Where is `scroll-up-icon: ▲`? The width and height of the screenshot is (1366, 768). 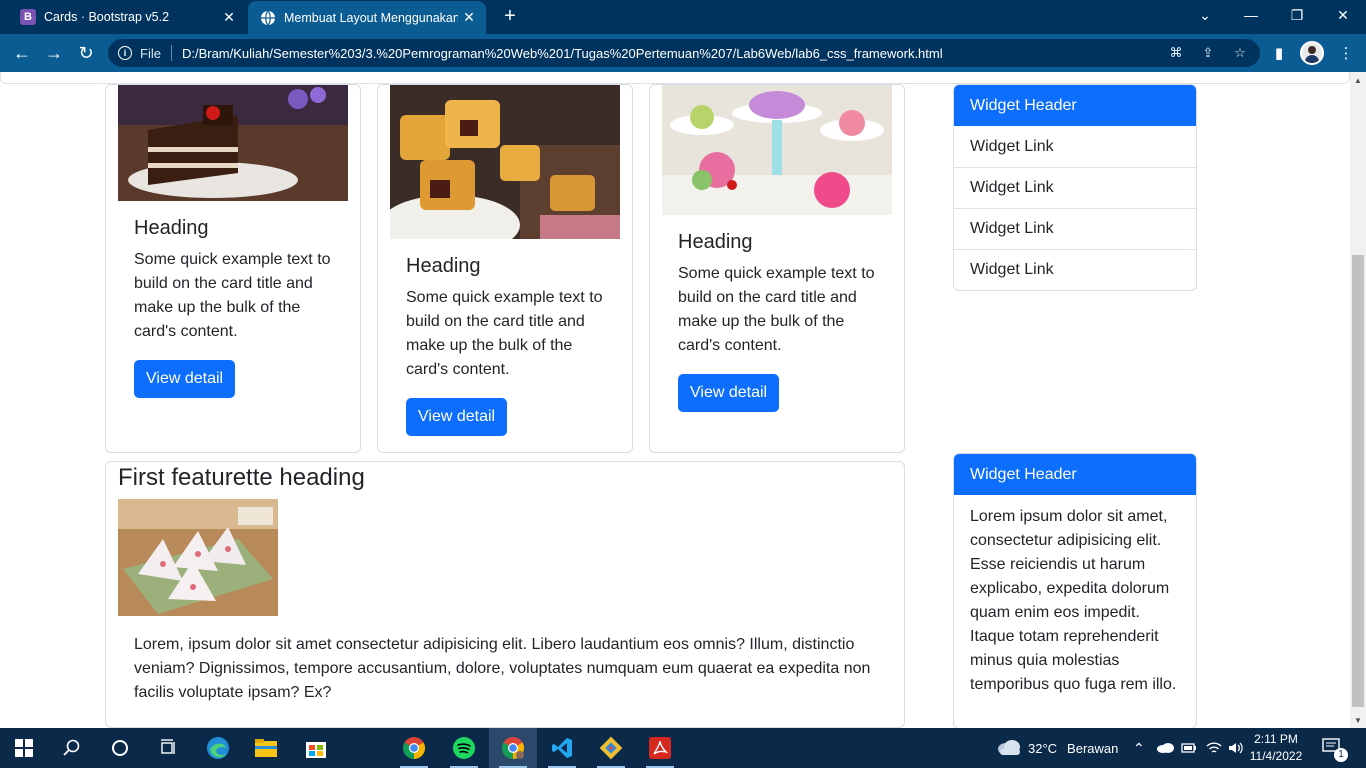 scroll-up-icon: ▲ is located at coordinates (1358, 80).